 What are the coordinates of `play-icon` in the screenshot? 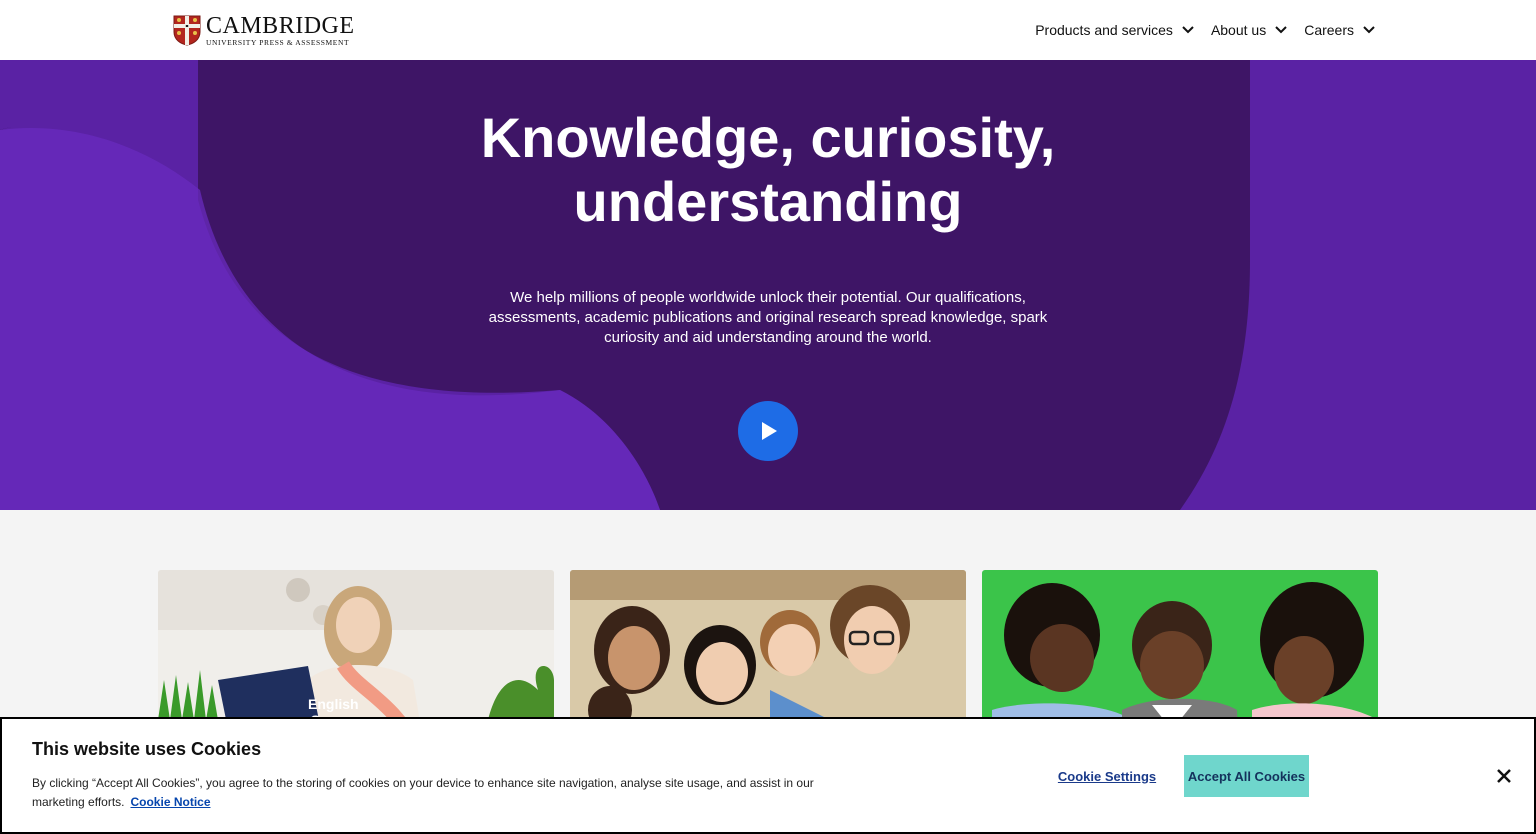 It's located at (769, 431).